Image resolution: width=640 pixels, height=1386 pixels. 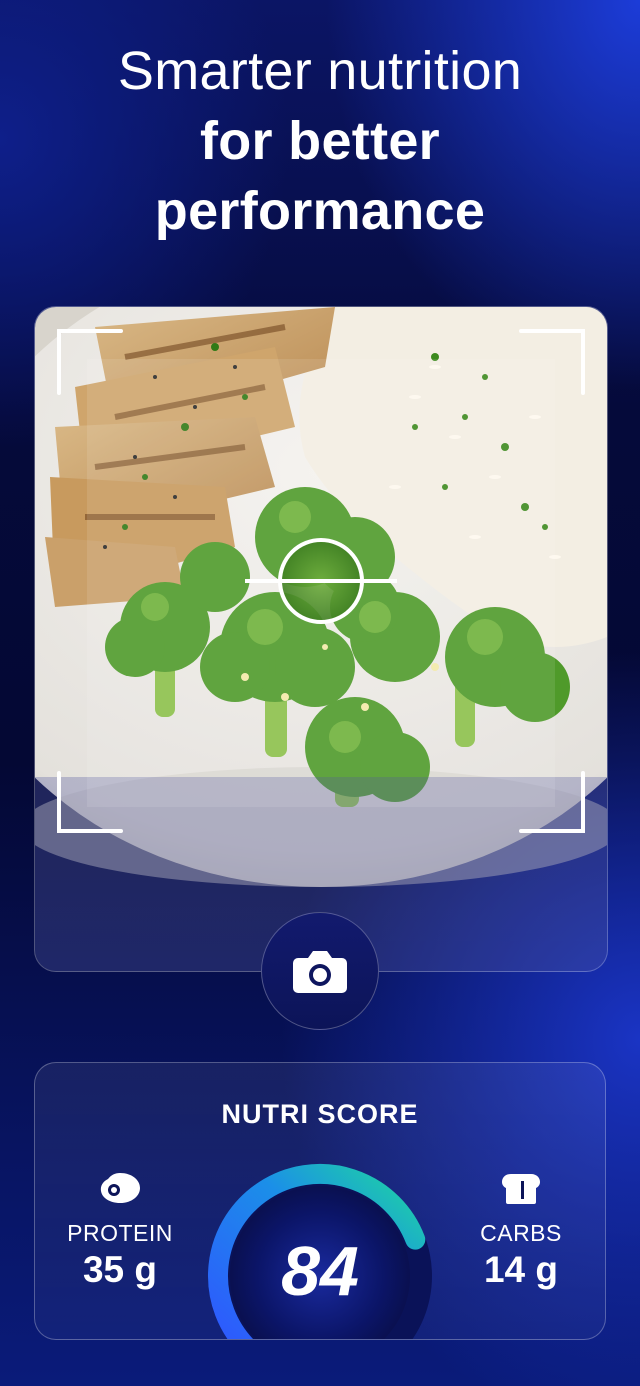 What do you see at coordinates (320, 71) in the screenshot?
I see `headline-line-1: Smarter nutrition` at bounding box center [320, 71].